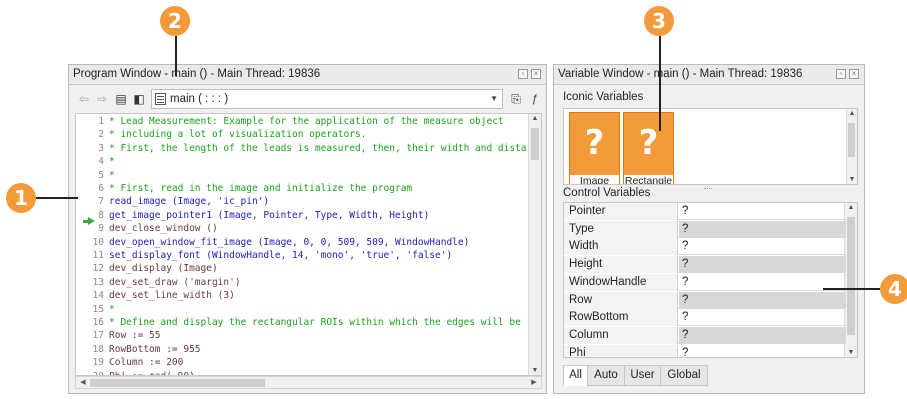 The image size is (907, 399). What do you see at coordinates (155, 349) in the screenshot?
I see `code-line: RowBottom := 955` at bounding box center [155, 349].